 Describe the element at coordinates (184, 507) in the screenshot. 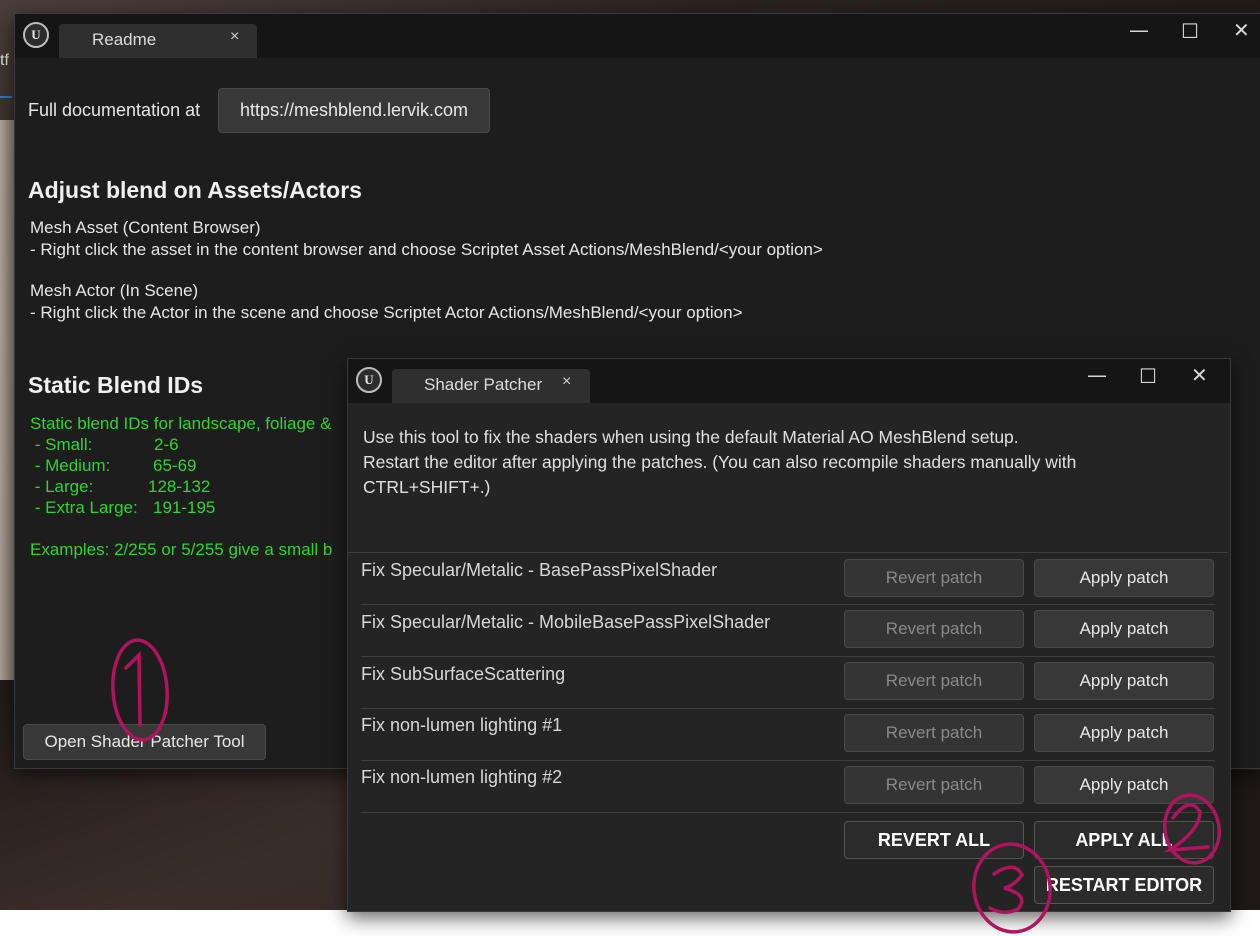

I see `static-id-range: 191-195` at that location.